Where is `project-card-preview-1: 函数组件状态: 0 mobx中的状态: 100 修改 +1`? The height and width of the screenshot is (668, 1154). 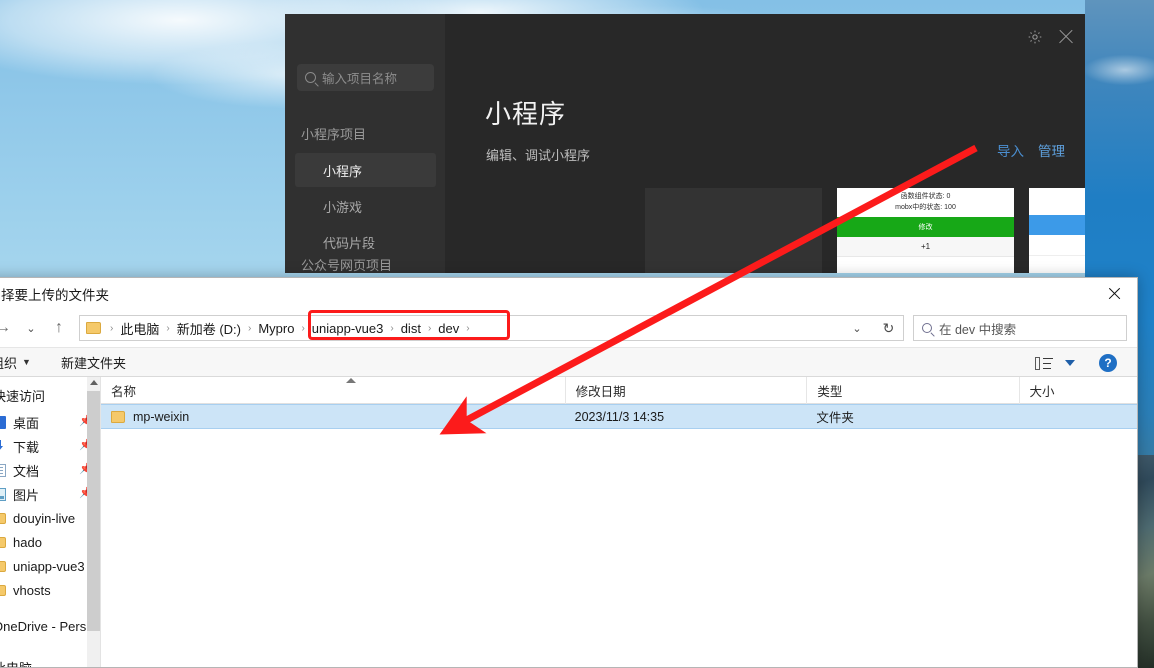
project-card-preview-1: 函数组件状态: 0 mobx中的状态: 100 修改 +1 is located at coordinates (925, 230).